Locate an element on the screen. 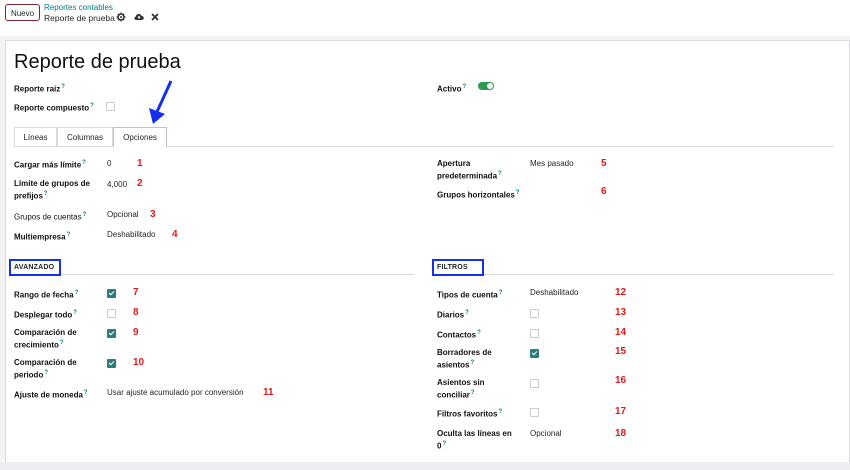 Image resolution: width=850 pixels, height=470 pixels. composite-report-label: Reporte compuesto? is located at coordinates (54, 108).